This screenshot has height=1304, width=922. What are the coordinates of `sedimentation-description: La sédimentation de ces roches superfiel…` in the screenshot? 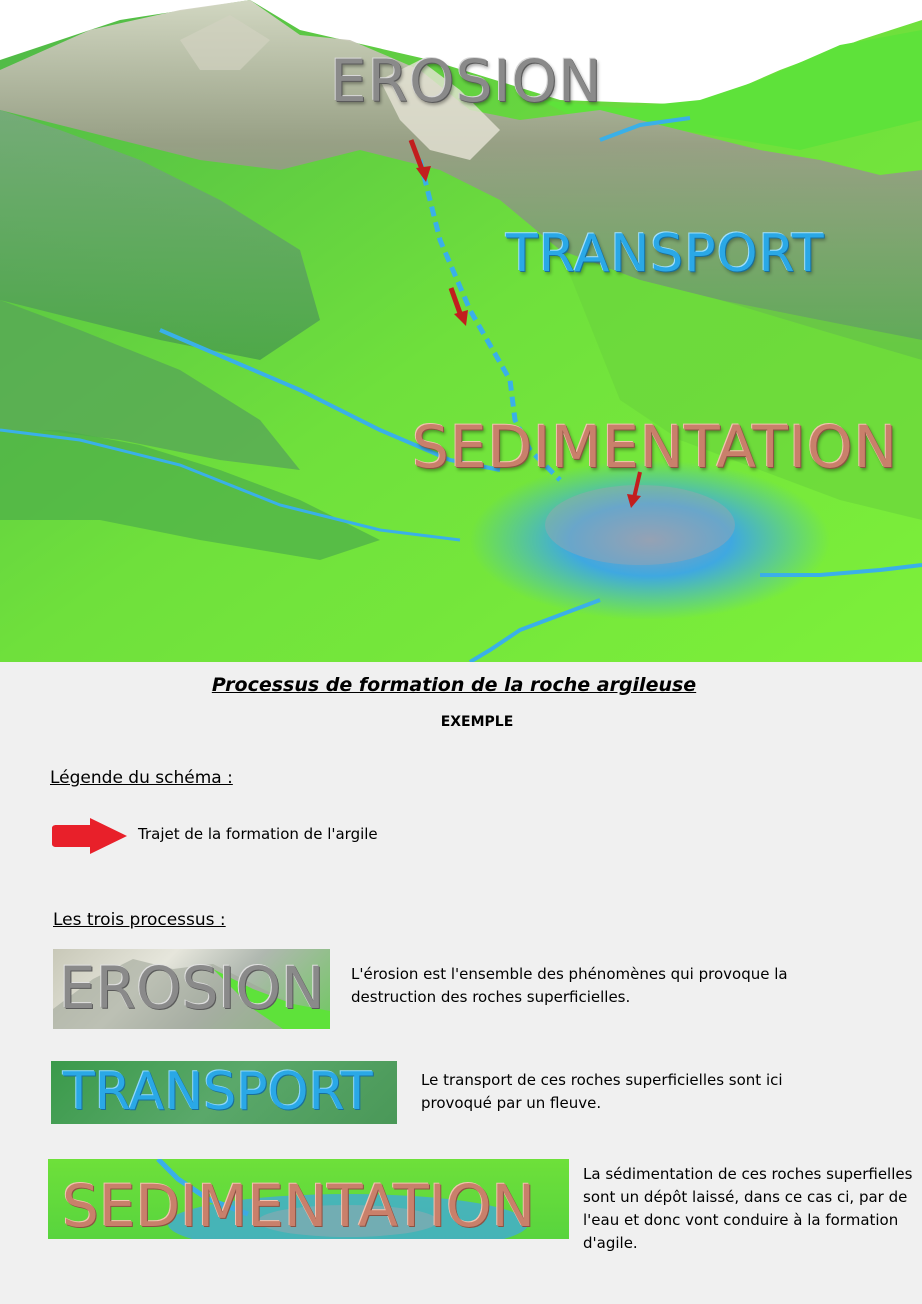 It's located at (747, 1209).